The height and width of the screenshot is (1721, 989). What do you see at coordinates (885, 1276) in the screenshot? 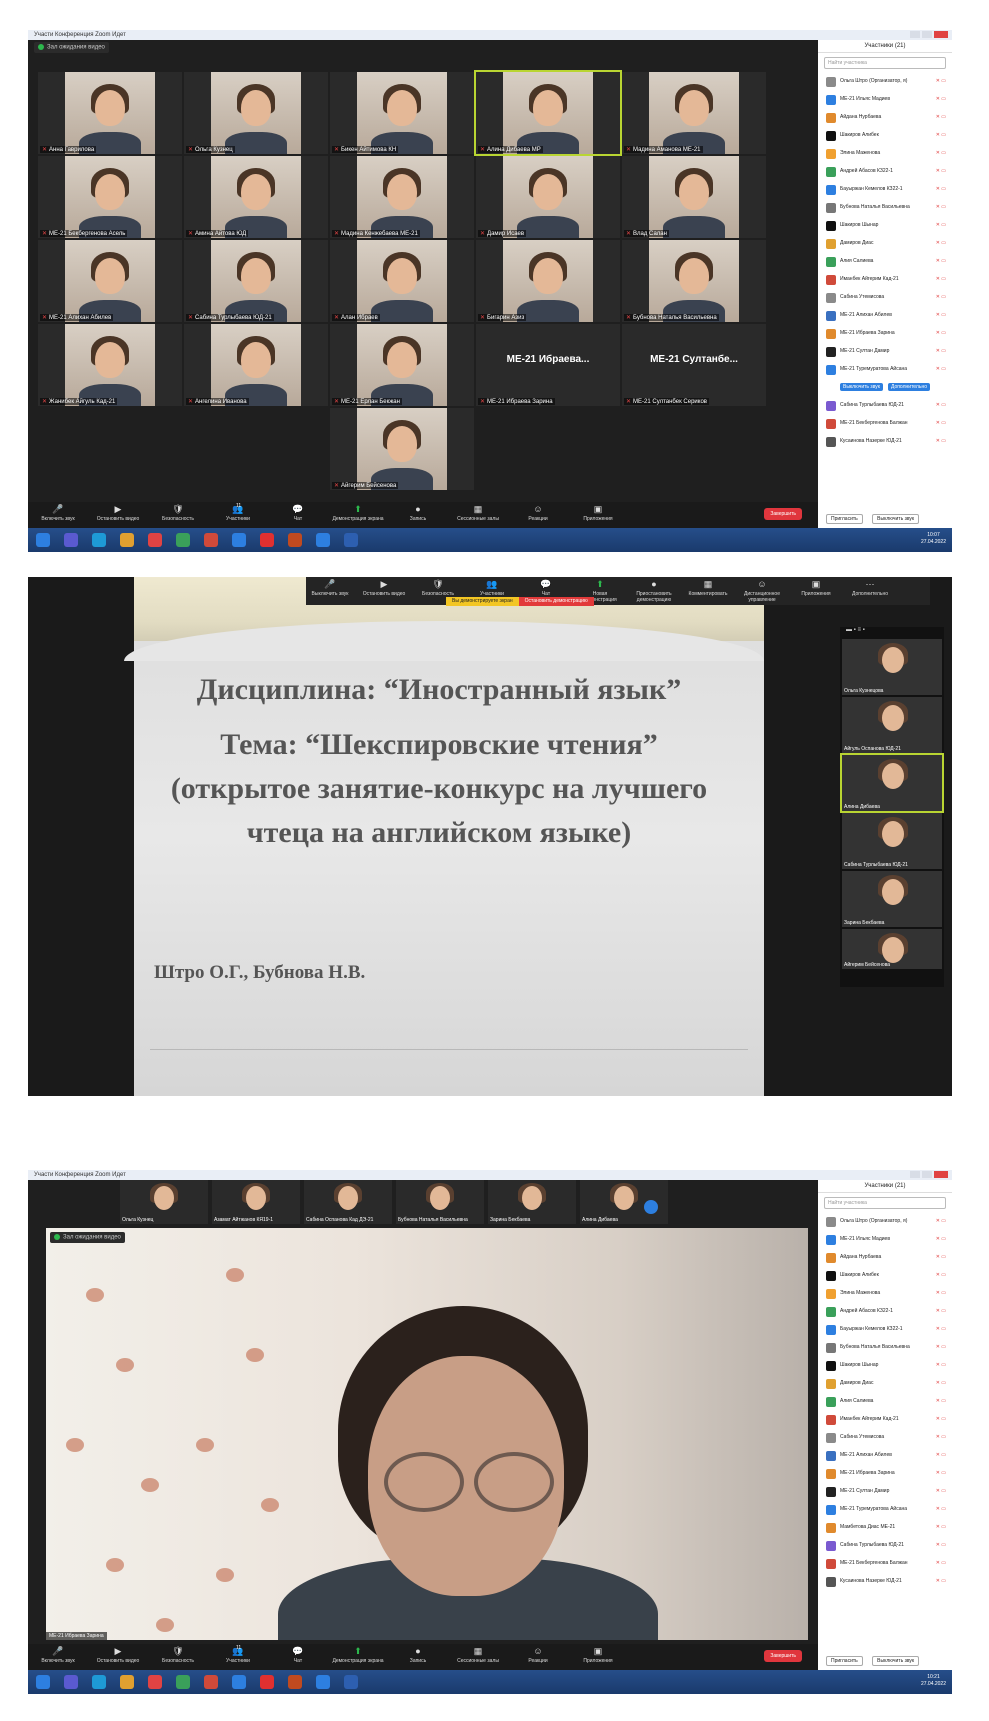
I see `participant-row: Шакиров Алибек ✕ ▭` at bounding box center [885, 1276].